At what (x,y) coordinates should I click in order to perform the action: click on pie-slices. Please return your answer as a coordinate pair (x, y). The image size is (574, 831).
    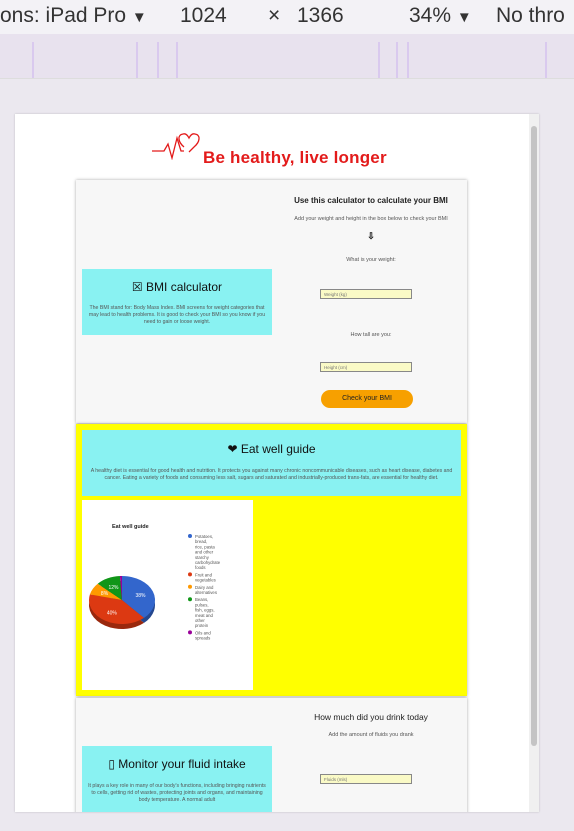
    Looking at the image, I should click on (122, 600).